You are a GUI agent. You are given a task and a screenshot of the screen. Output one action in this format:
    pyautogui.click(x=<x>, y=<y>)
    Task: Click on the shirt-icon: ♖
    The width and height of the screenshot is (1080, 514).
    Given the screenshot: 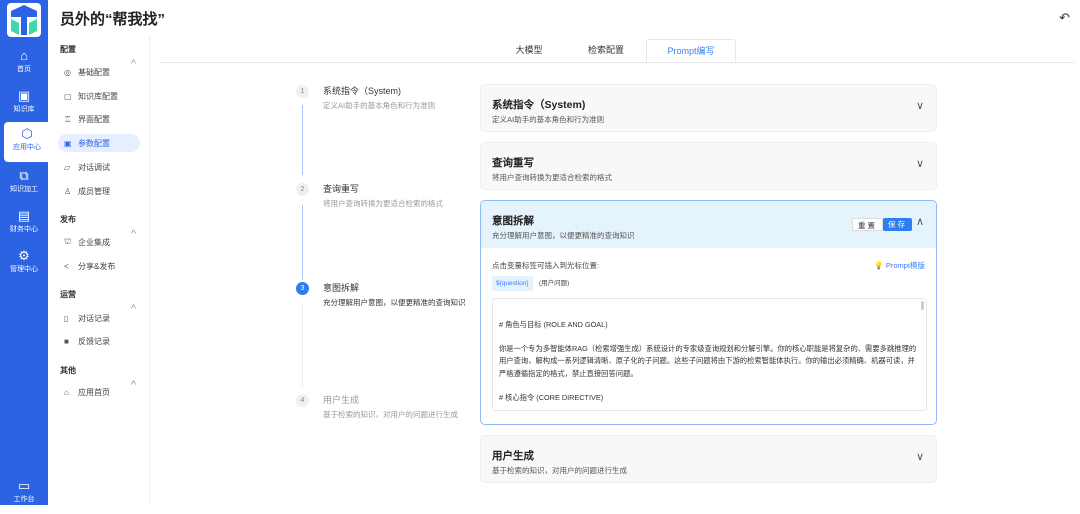 What is the action you would take?
    pyautogui.click(x=68, y=119)
    